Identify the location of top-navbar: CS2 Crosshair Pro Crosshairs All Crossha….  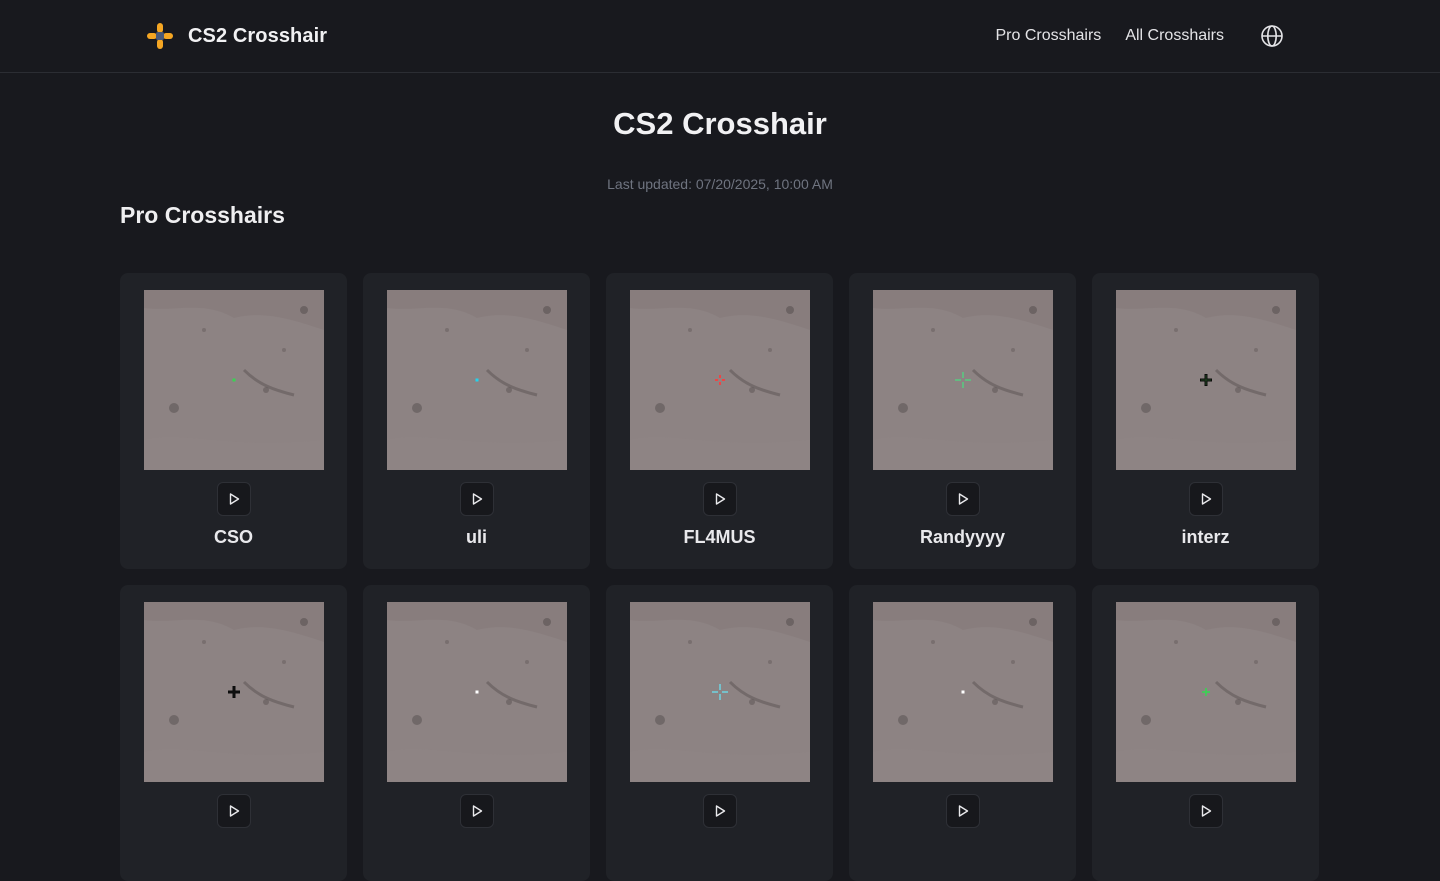
(720, 36).